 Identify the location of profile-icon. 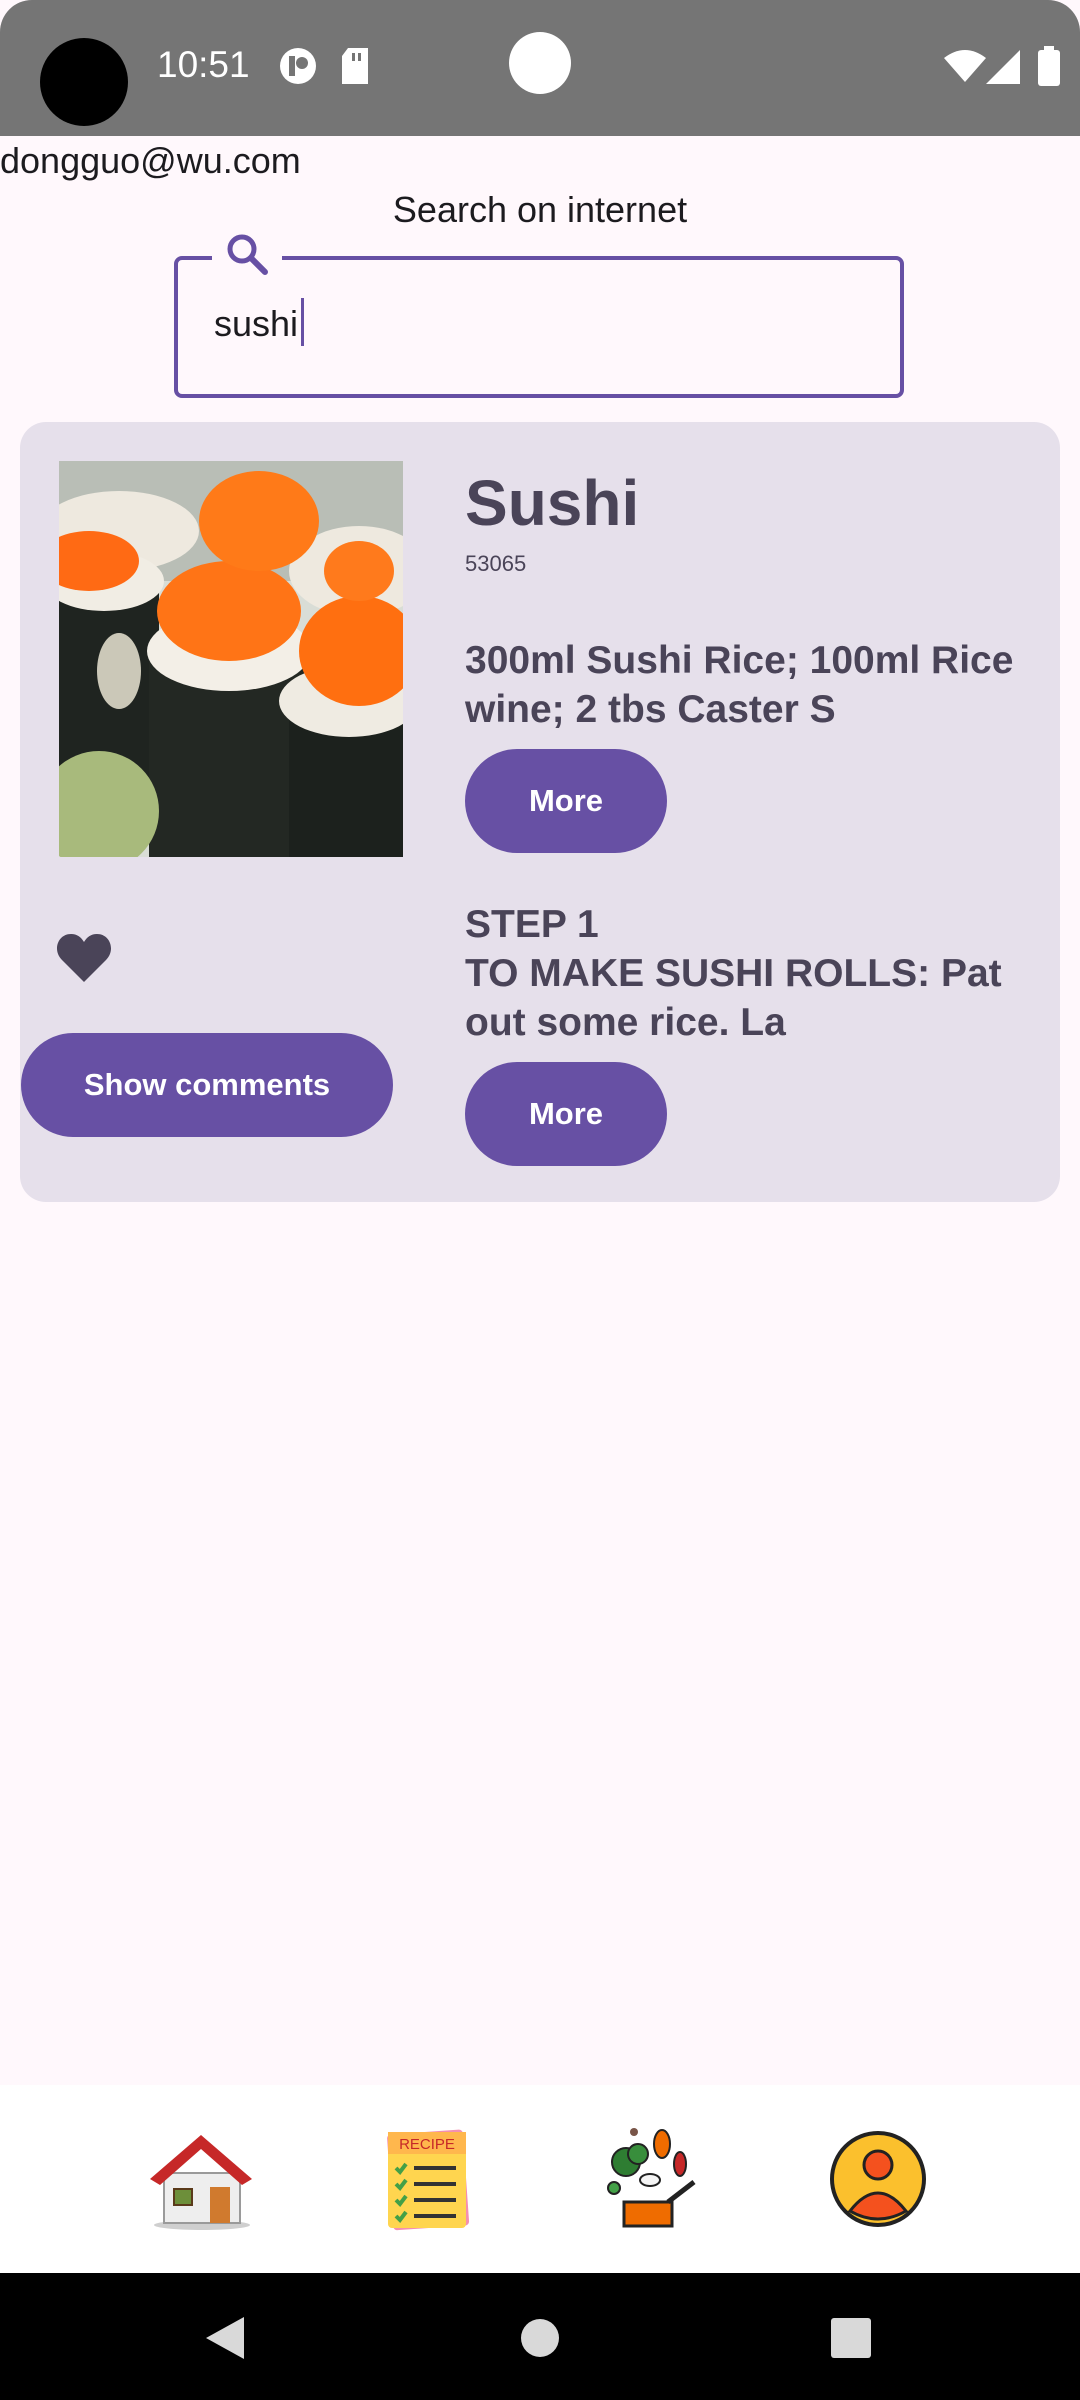
(878, 2179).